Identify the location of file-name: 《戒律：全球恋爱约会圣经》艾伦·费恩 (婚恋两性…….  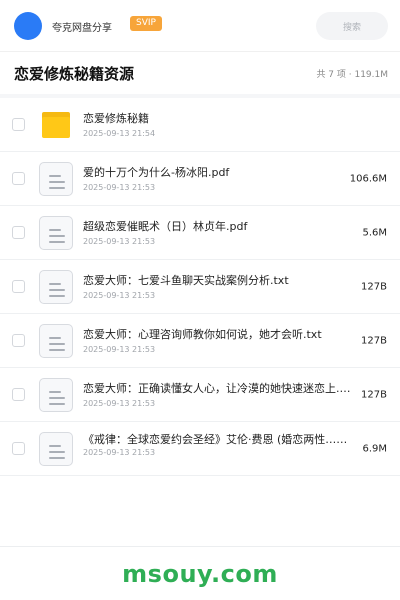
(215, 439).